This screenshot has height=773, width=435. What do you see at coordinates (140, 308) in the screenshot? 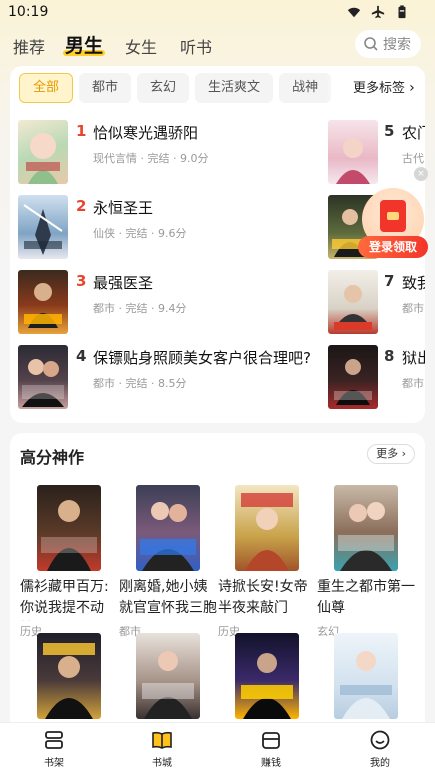
I see `book-meta: 都市 · 完结 · 9.4分` at bounding box center [140, 308].